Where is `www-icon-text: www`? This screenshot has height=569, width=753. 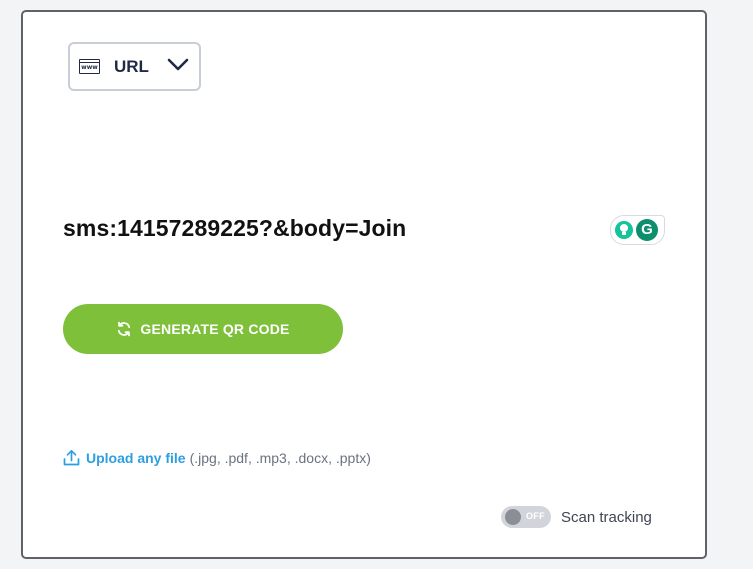
www-icon-text: www is located at coordinates (89, 67).